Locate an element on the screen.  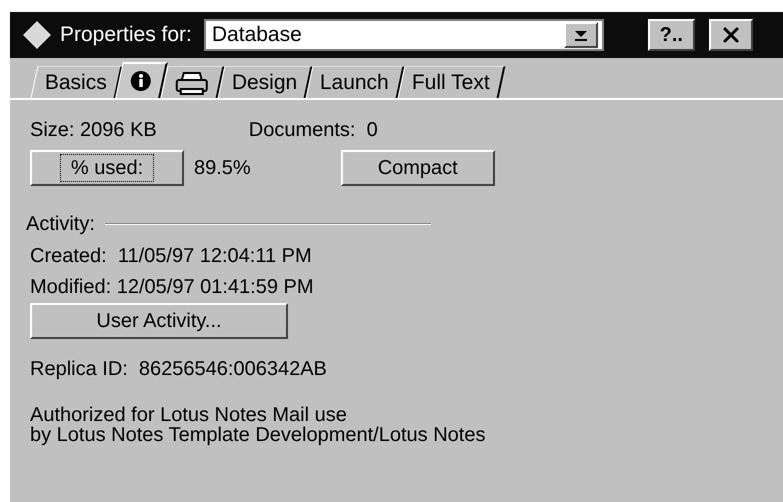
tab: Launch is located at coordinates (355, 82).